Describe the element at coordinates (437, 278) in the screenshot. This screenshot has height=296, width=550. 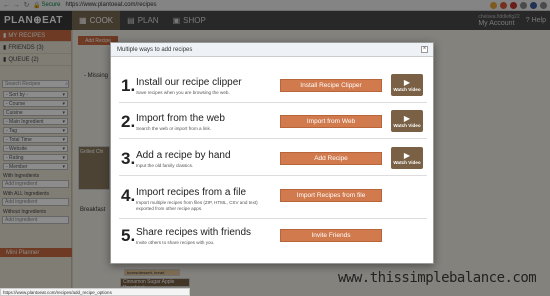
I see `watermark: www.thissimplebalance.com` at that location.